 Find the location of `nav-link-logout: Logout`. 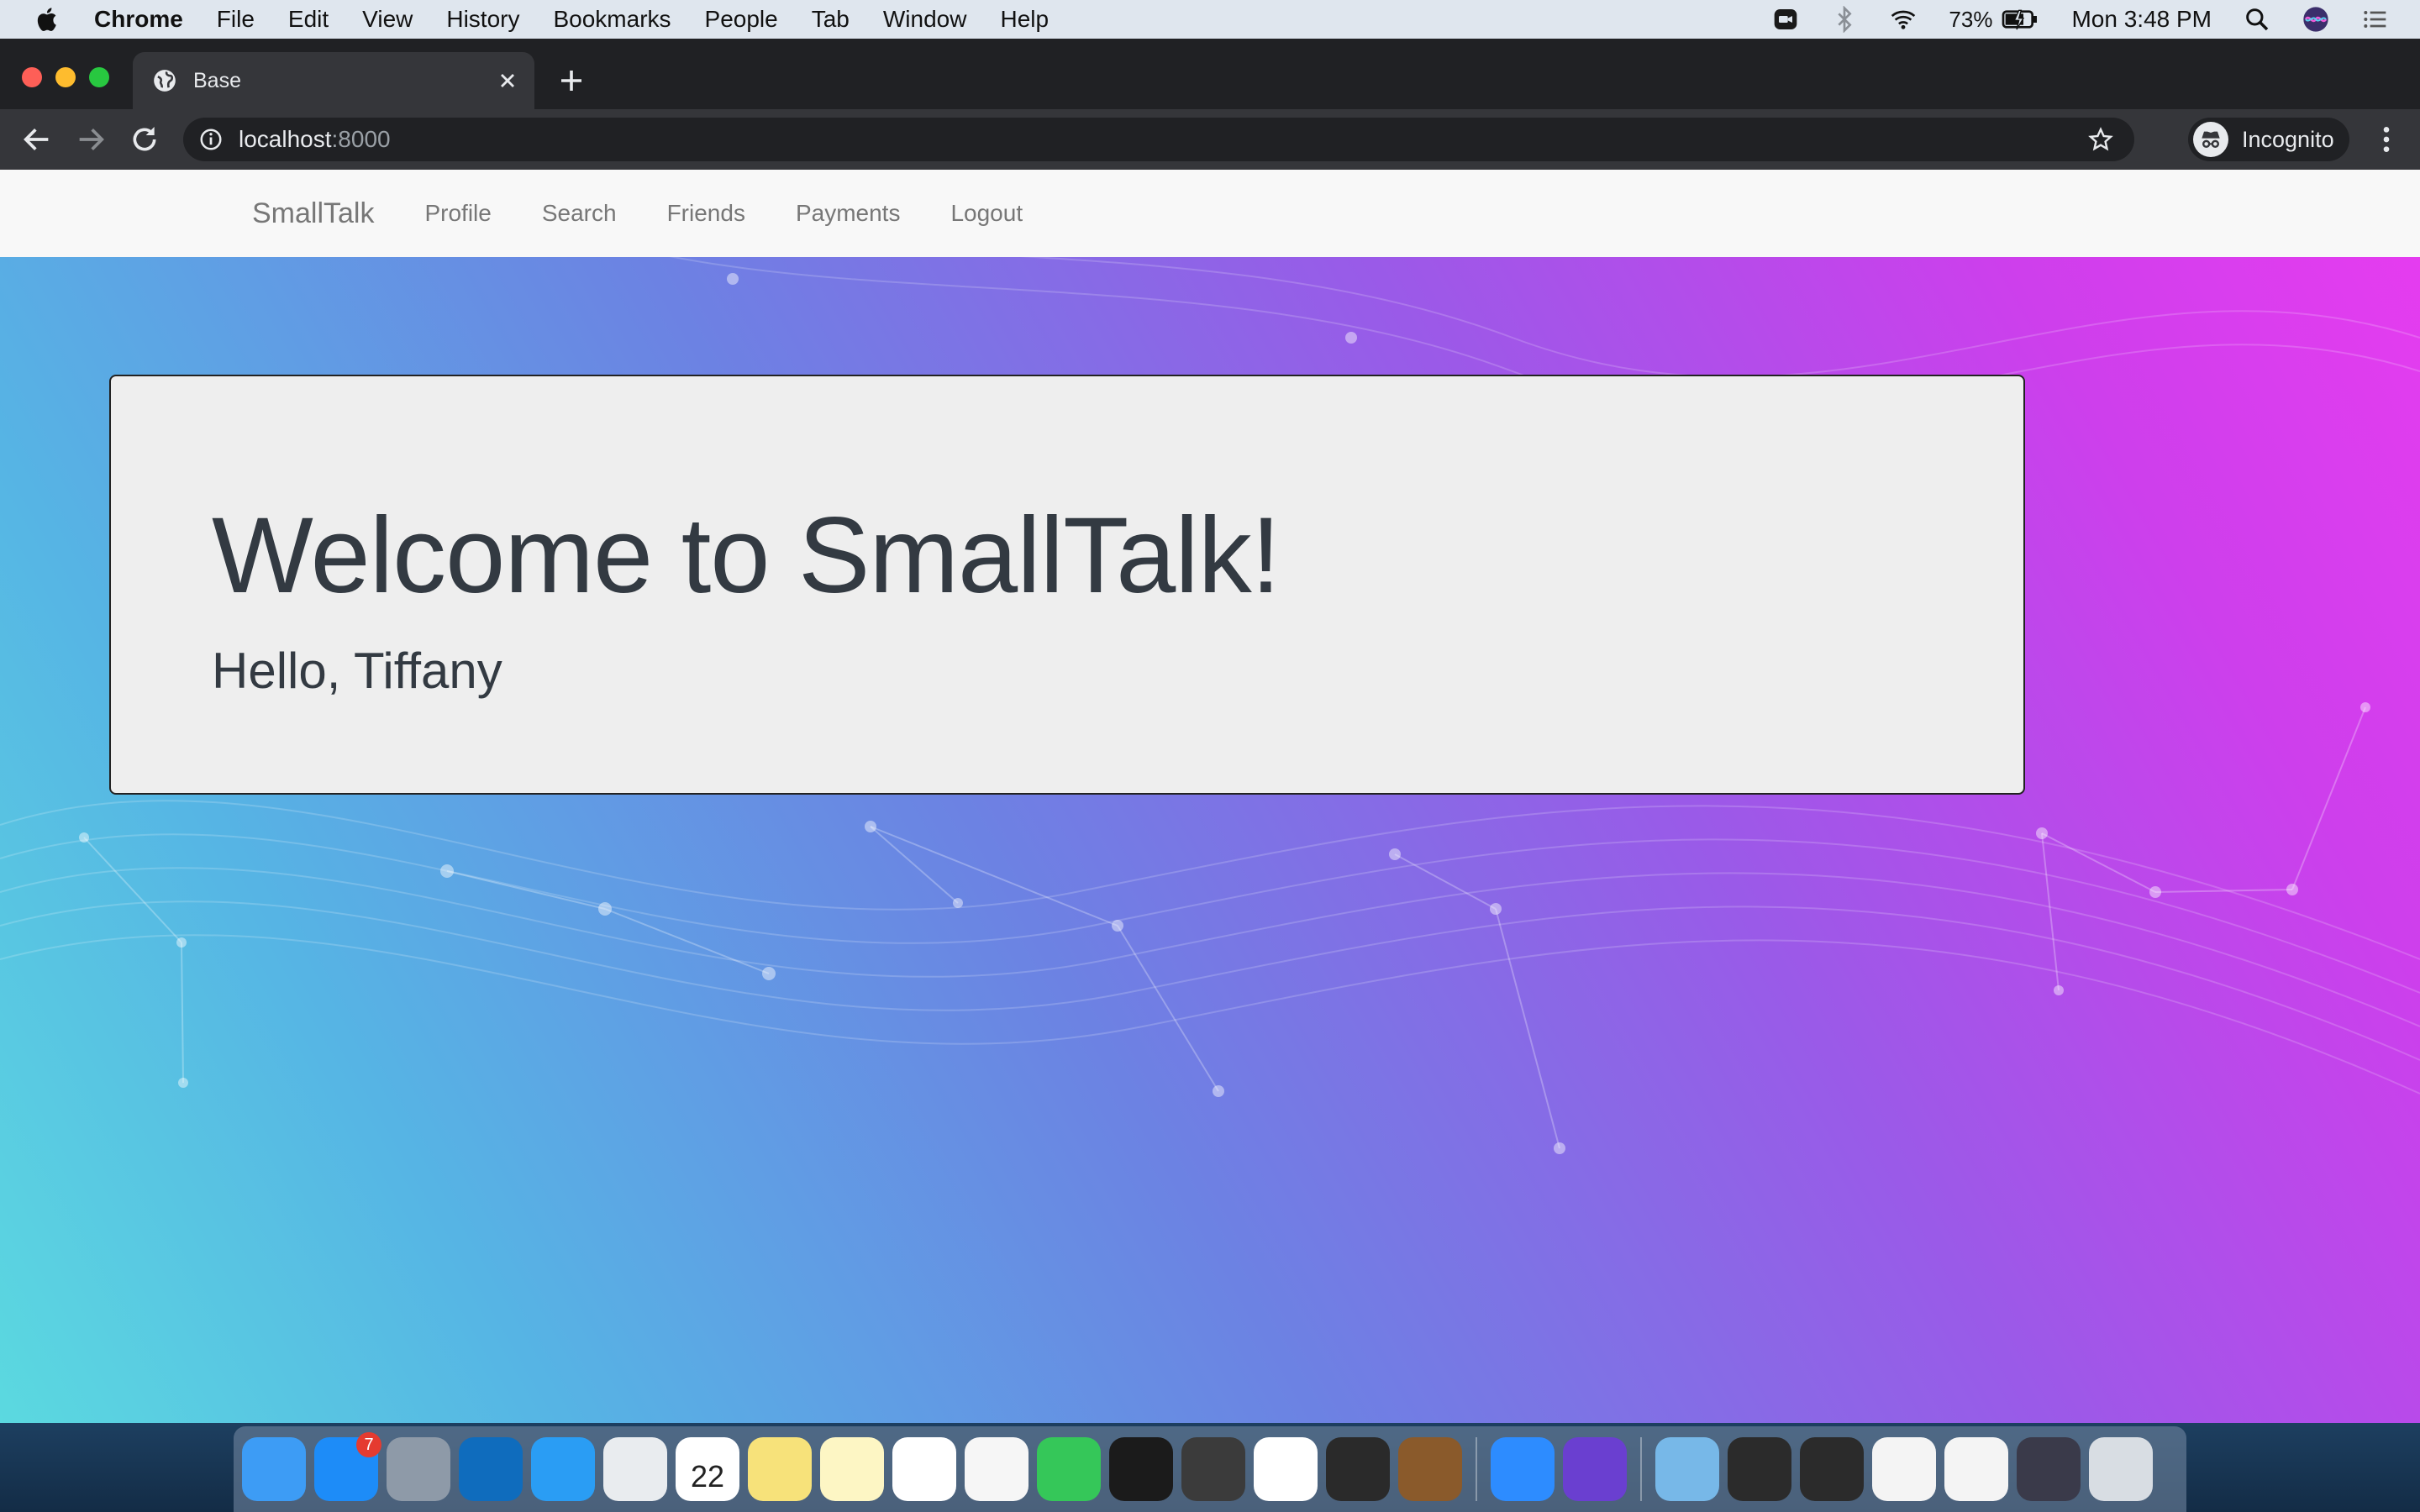

nav-link-logout: Logout is located at coordinates (987, 213).